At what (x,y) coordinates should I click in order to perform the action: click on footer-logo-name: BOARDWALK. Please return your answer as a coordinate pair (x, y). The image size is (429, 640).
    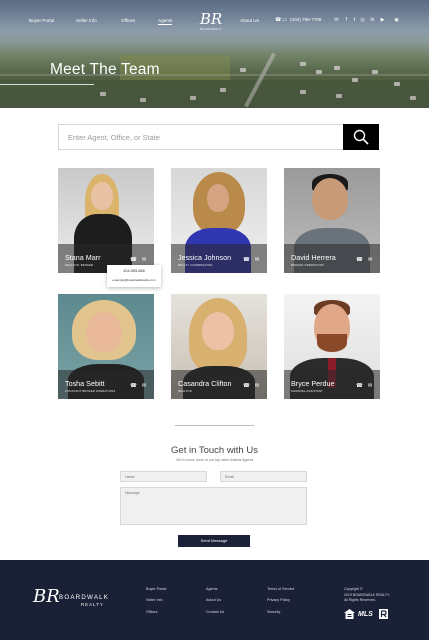
    Looking at the image, I should click on (84, 597).